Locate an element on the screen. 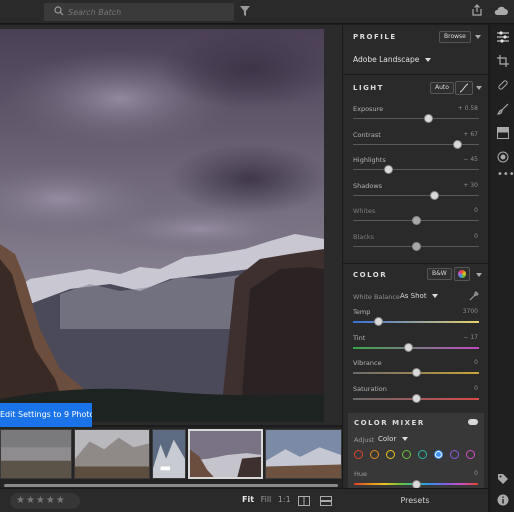  star-rating: ★★★★★ is located at coordinates (45, 501).